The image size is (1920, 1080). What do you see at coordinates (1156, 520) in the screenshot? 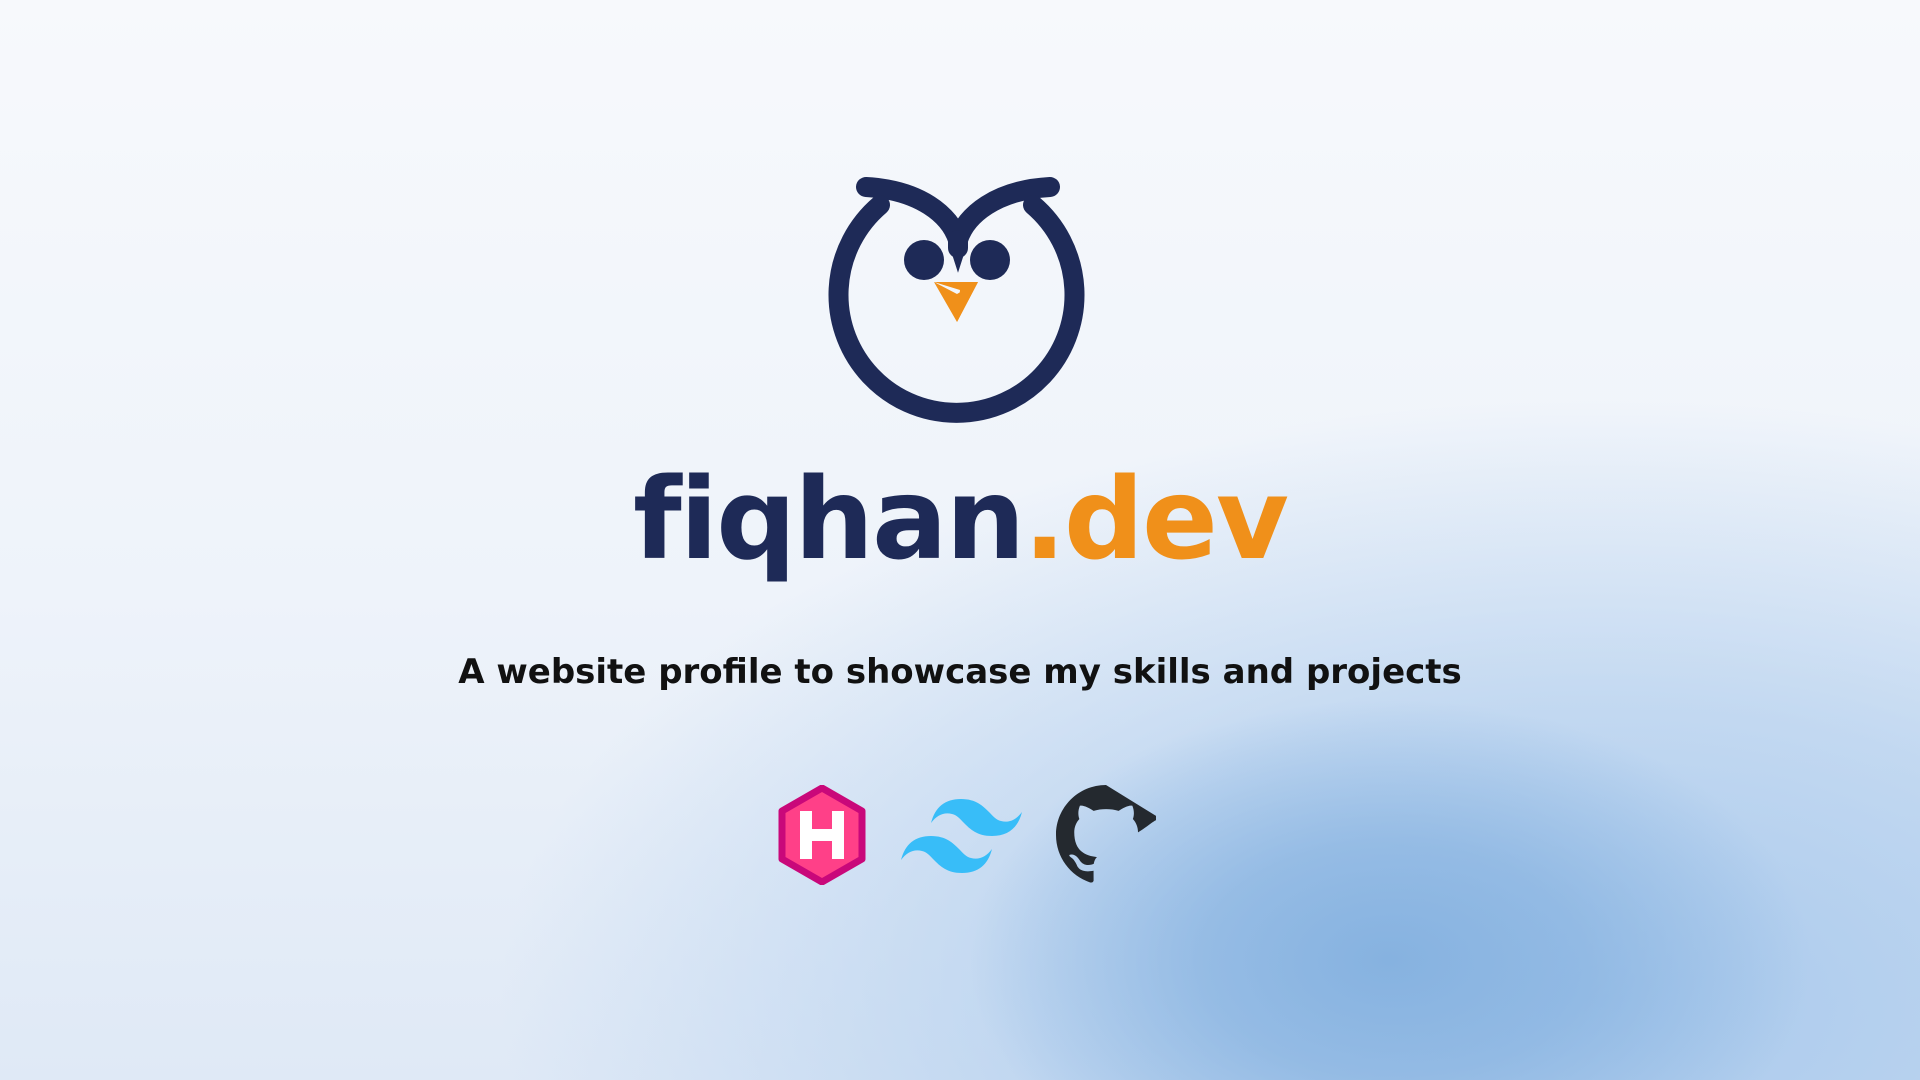
I see `brand-tld: .dev` at bounding box center [1156, 520].